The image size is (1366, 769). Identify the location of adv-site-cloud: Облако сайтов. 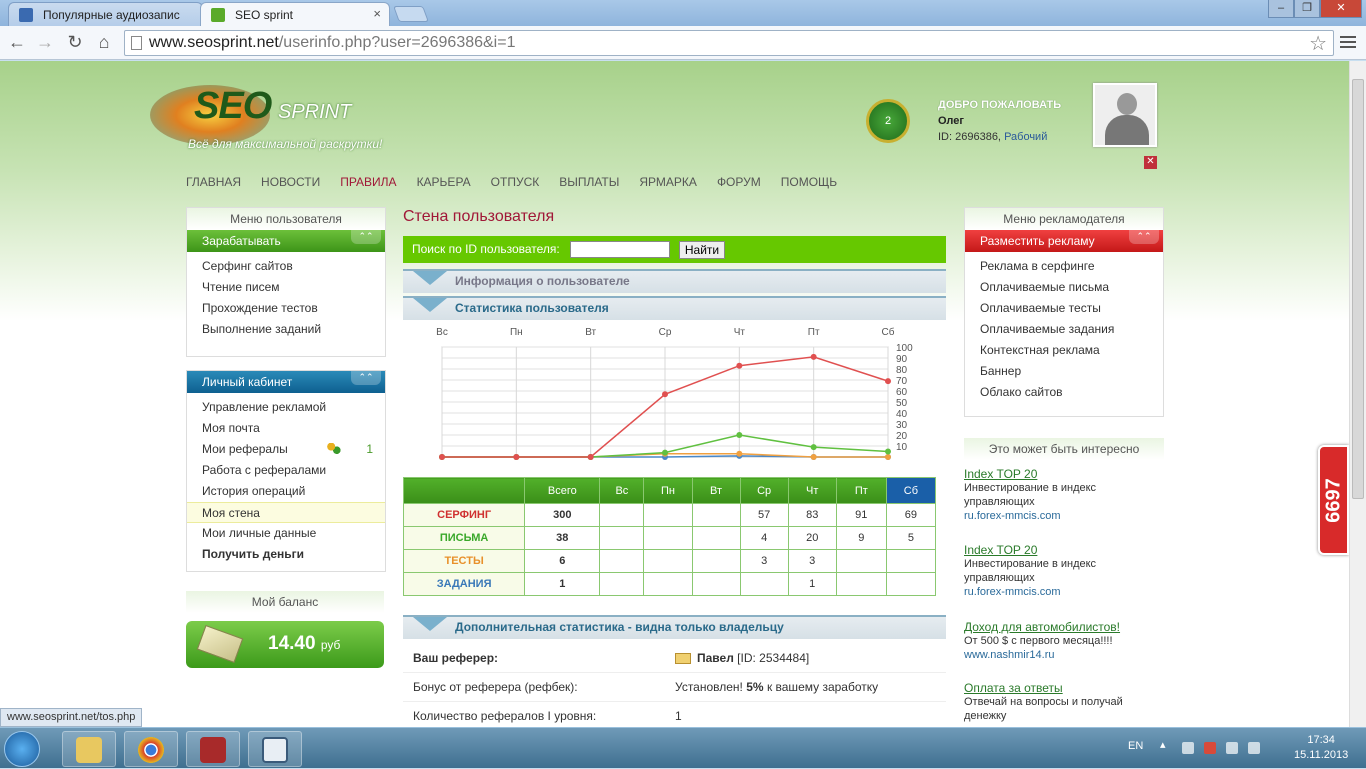
(1064, 392).